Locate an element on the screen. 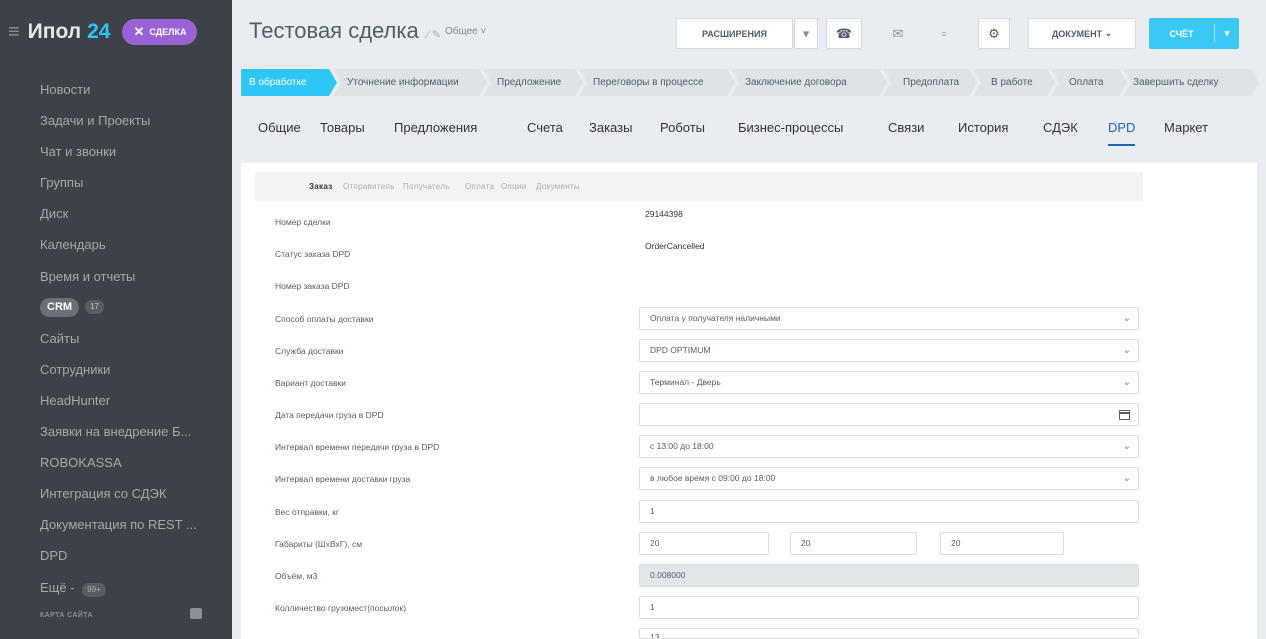  sidebar-item-calendar: Календарь is located at coordinates (116, 244).